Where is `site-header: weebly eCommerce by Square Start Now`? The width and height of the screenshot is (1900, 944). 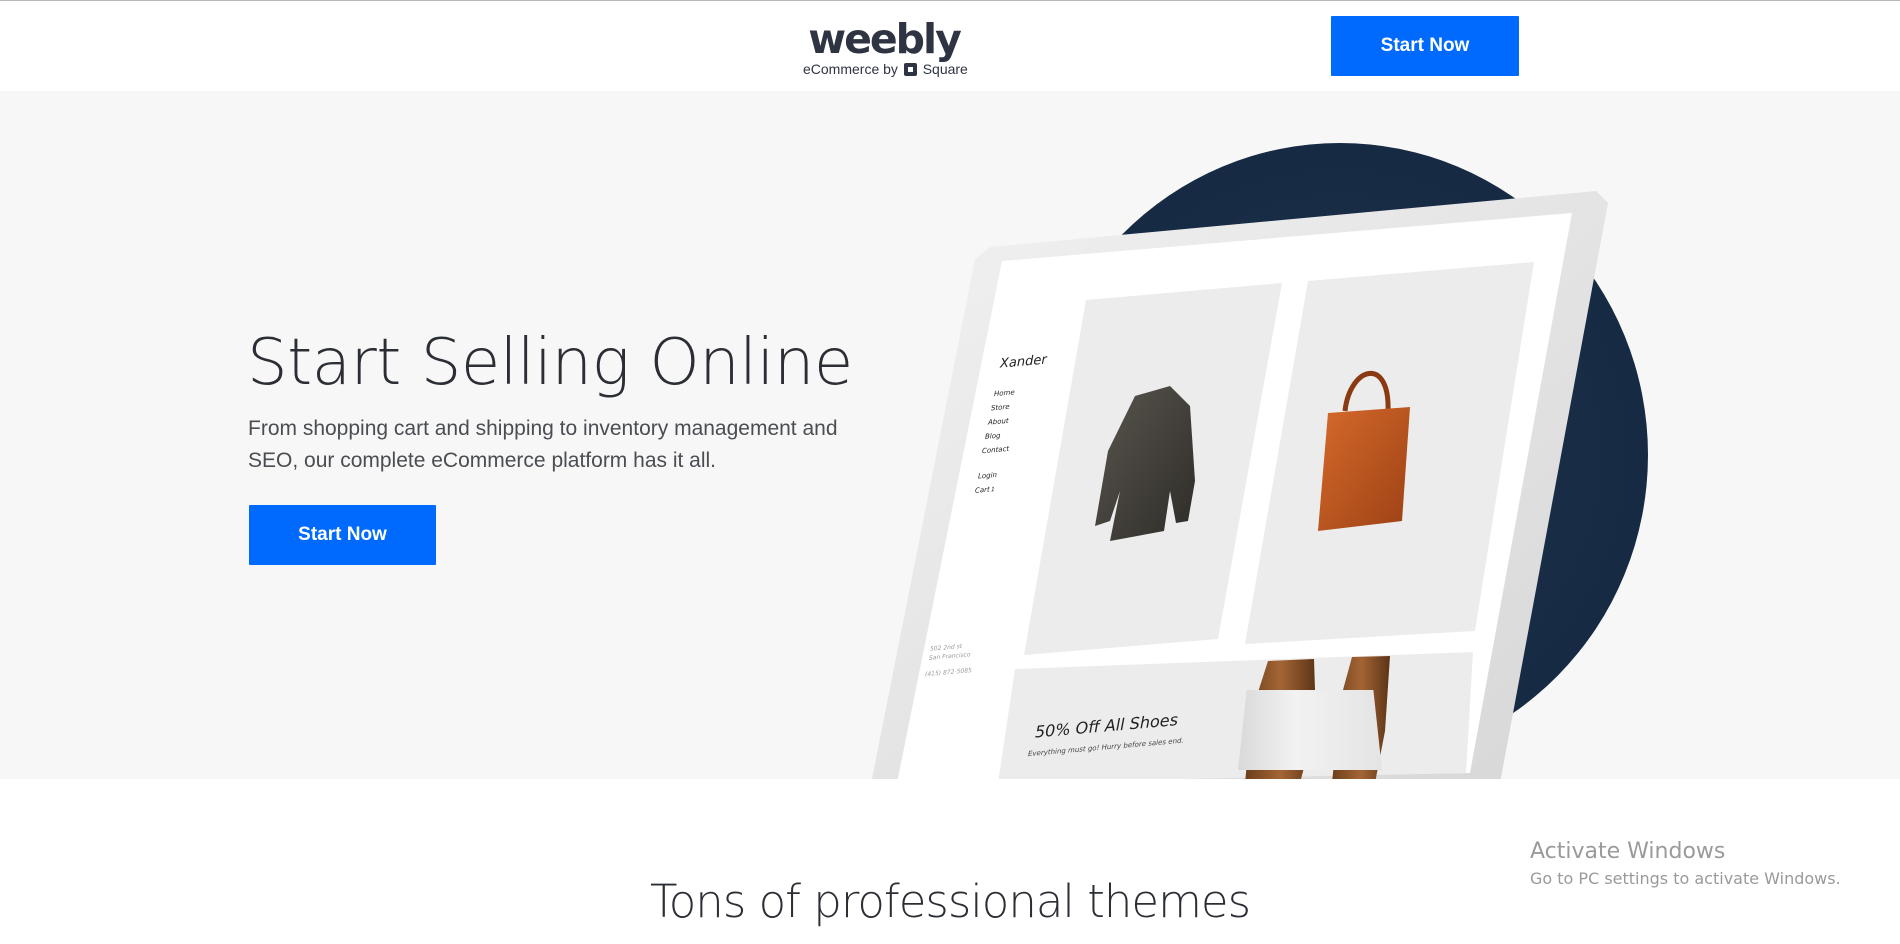
site-header: weebly eCommerce by Square Start Now is located at coordinates (950, 46).